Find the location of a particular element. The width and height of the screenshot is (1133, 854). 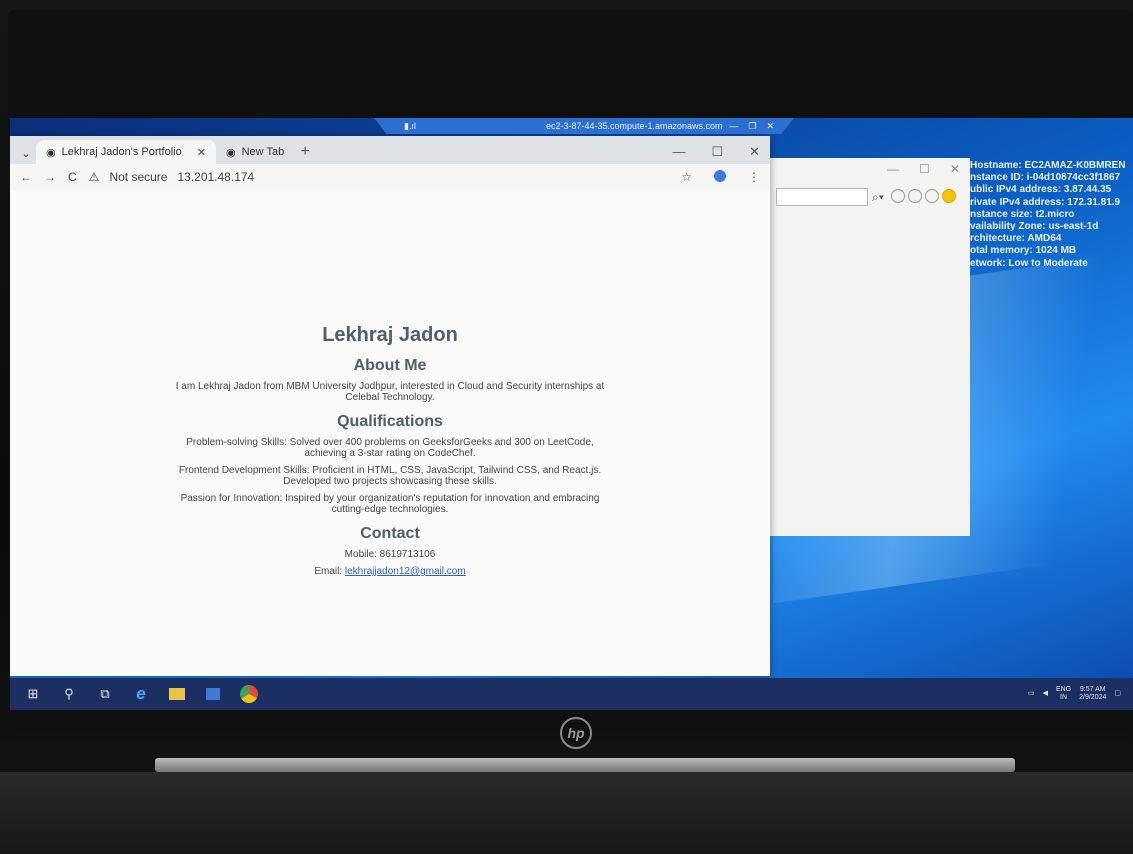

security-label: Not secure is located at coordinates (138, 177).